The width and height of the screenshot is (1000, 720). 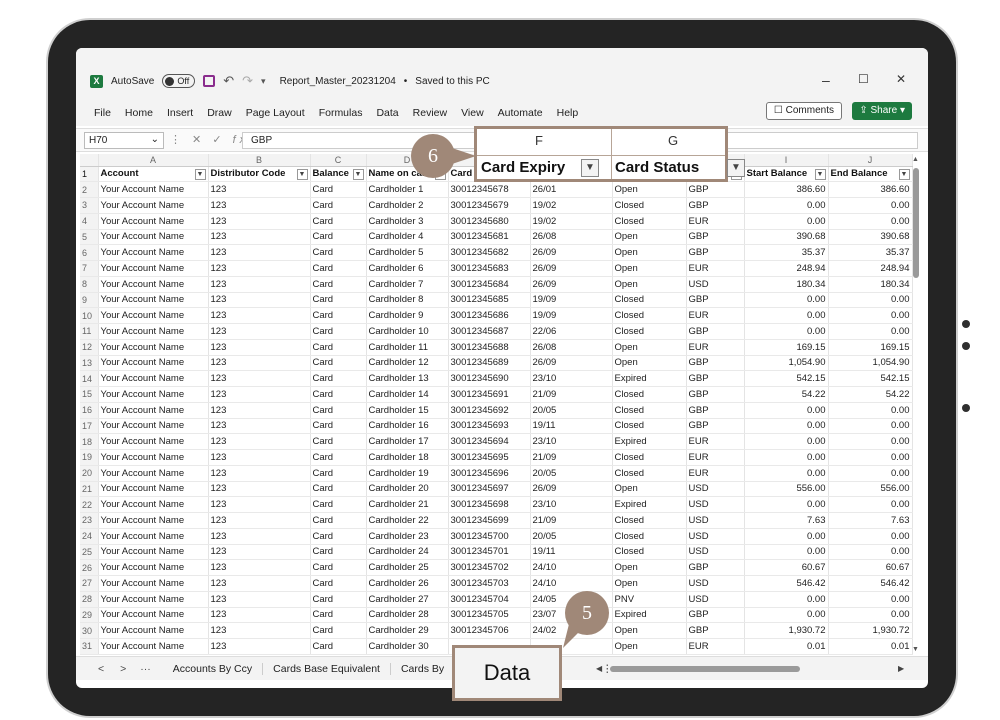 What do you see at coordinates (786, 347) in the screenshot?
I see `cell: 169.15` at bounding box center [786, 347].